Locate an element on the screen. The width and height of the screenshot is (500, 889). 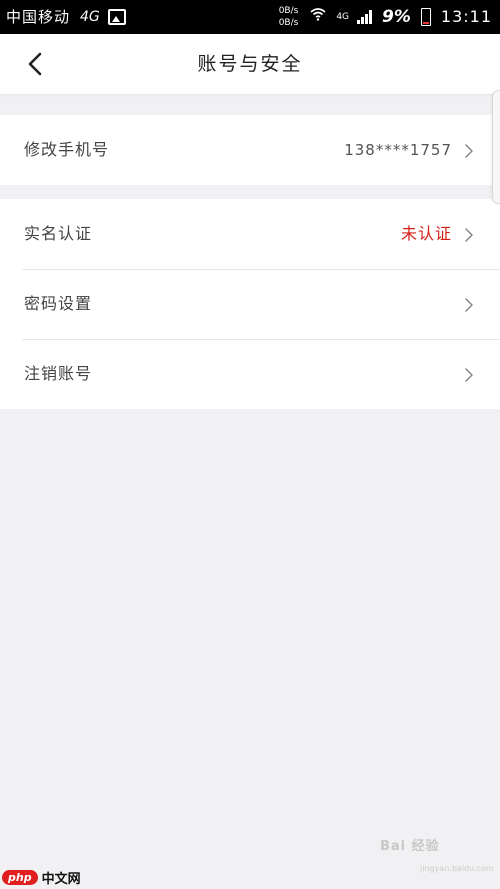
page-title: 账号与安全 is located at coordinates (250, 64).